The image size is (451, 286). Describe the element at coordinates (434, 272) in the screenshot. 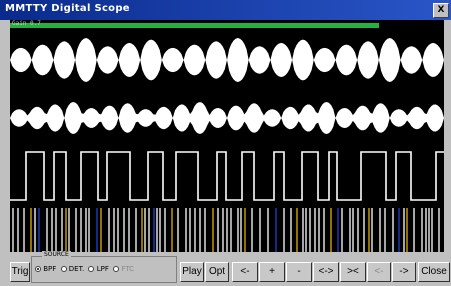

I see `close-button: Close` at that location.